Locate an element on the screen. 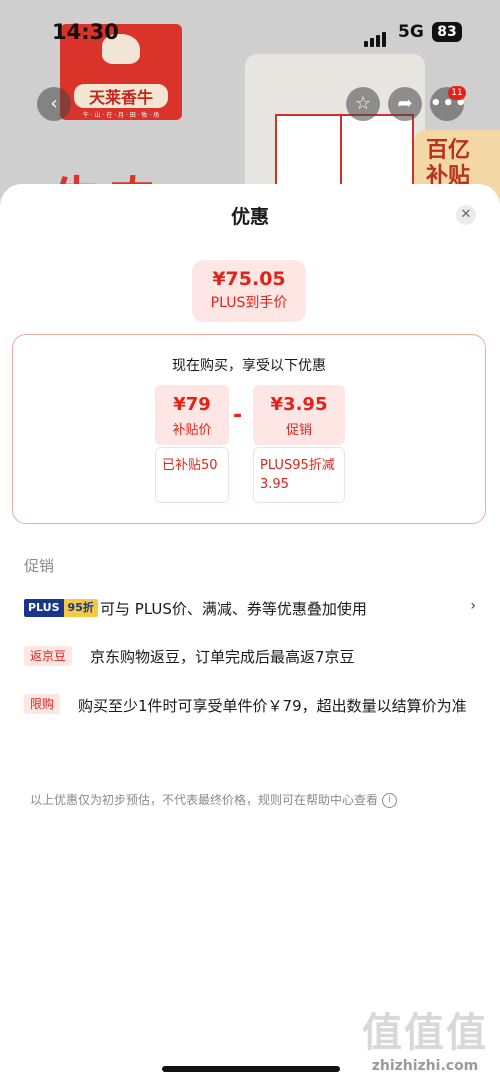  final-price-box: ¥75.05 PLUS到手价 is located at coordinates (249, 291).